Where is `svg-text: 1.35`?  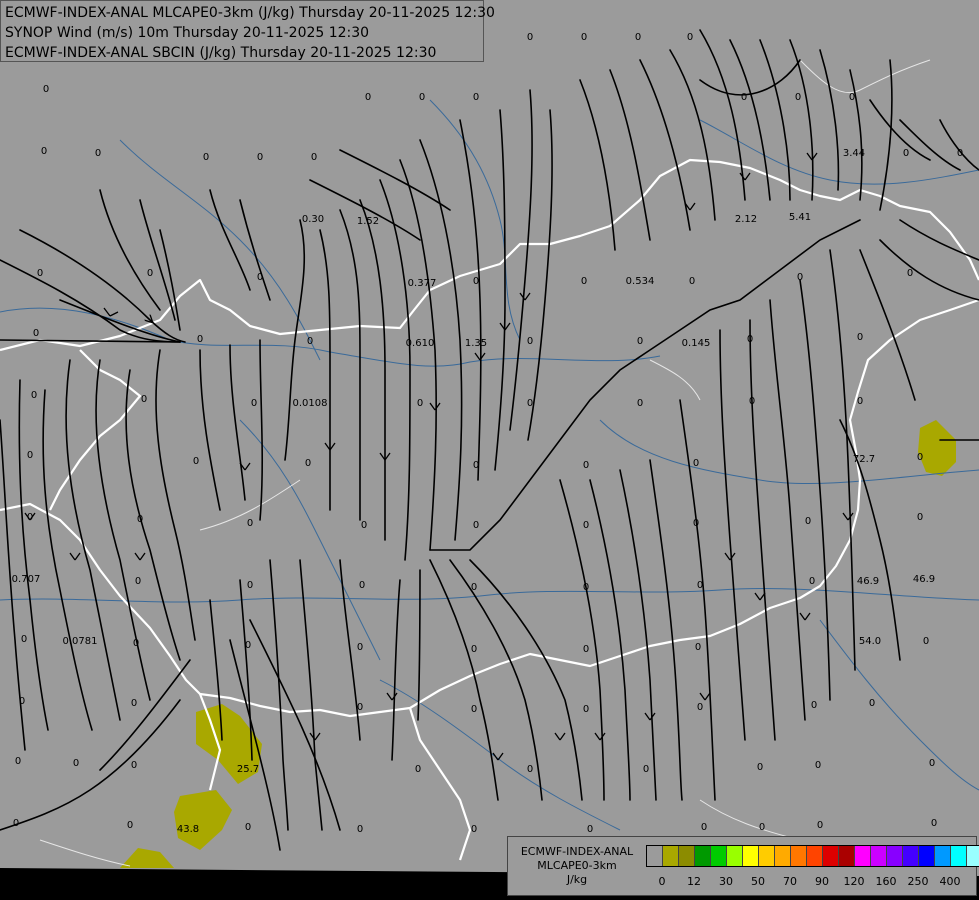 svg-text: 1.35 is located at coordinates (476, 343).